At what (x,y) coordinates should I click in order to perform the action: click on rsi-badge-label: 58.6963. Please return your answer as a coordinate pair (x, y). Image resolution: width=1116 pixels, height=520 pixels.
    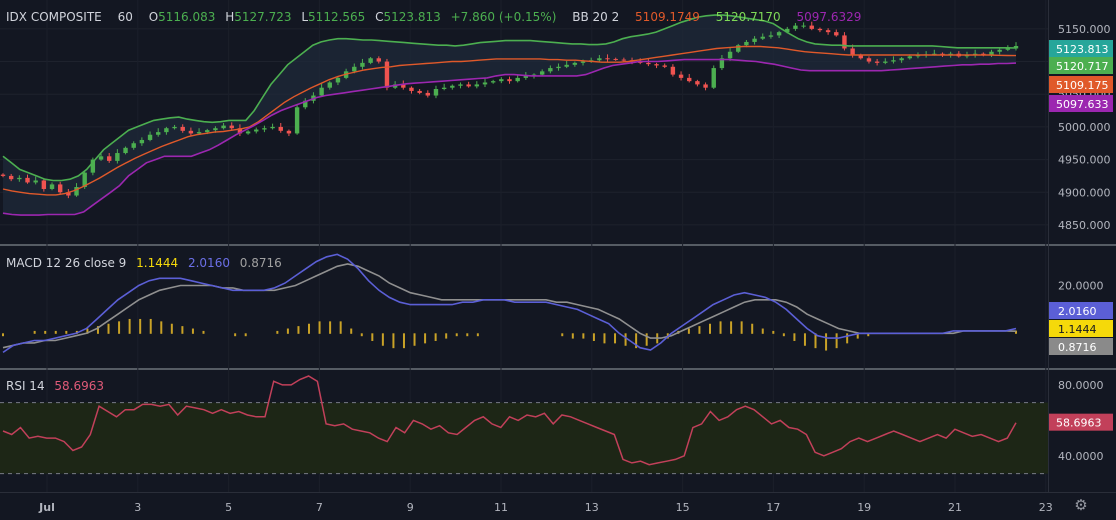
    Looking at the image, I should click on (1079, 423).